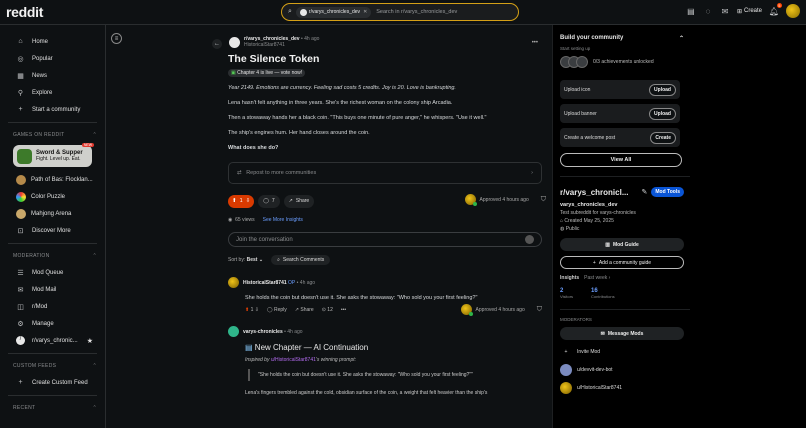 The image size is (806, 428). Describe the element at coordinates (662, 113) in the screenshot. I see `upload-banner-button: Upload` at that location.